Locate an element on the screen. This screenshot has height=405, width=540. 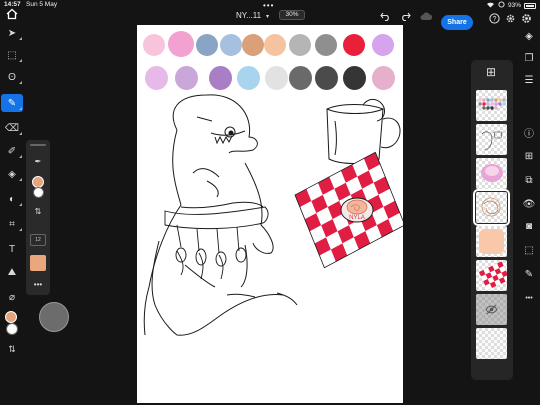
undo-icon is located at coordinates (384, 17).